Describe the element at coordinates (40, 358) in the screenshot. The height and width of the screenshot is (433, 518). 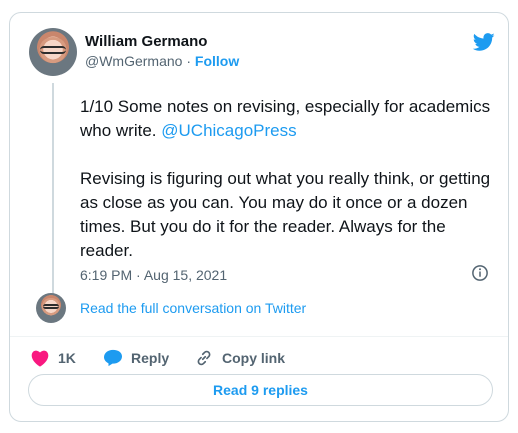
I see `heart-icon` at that location.